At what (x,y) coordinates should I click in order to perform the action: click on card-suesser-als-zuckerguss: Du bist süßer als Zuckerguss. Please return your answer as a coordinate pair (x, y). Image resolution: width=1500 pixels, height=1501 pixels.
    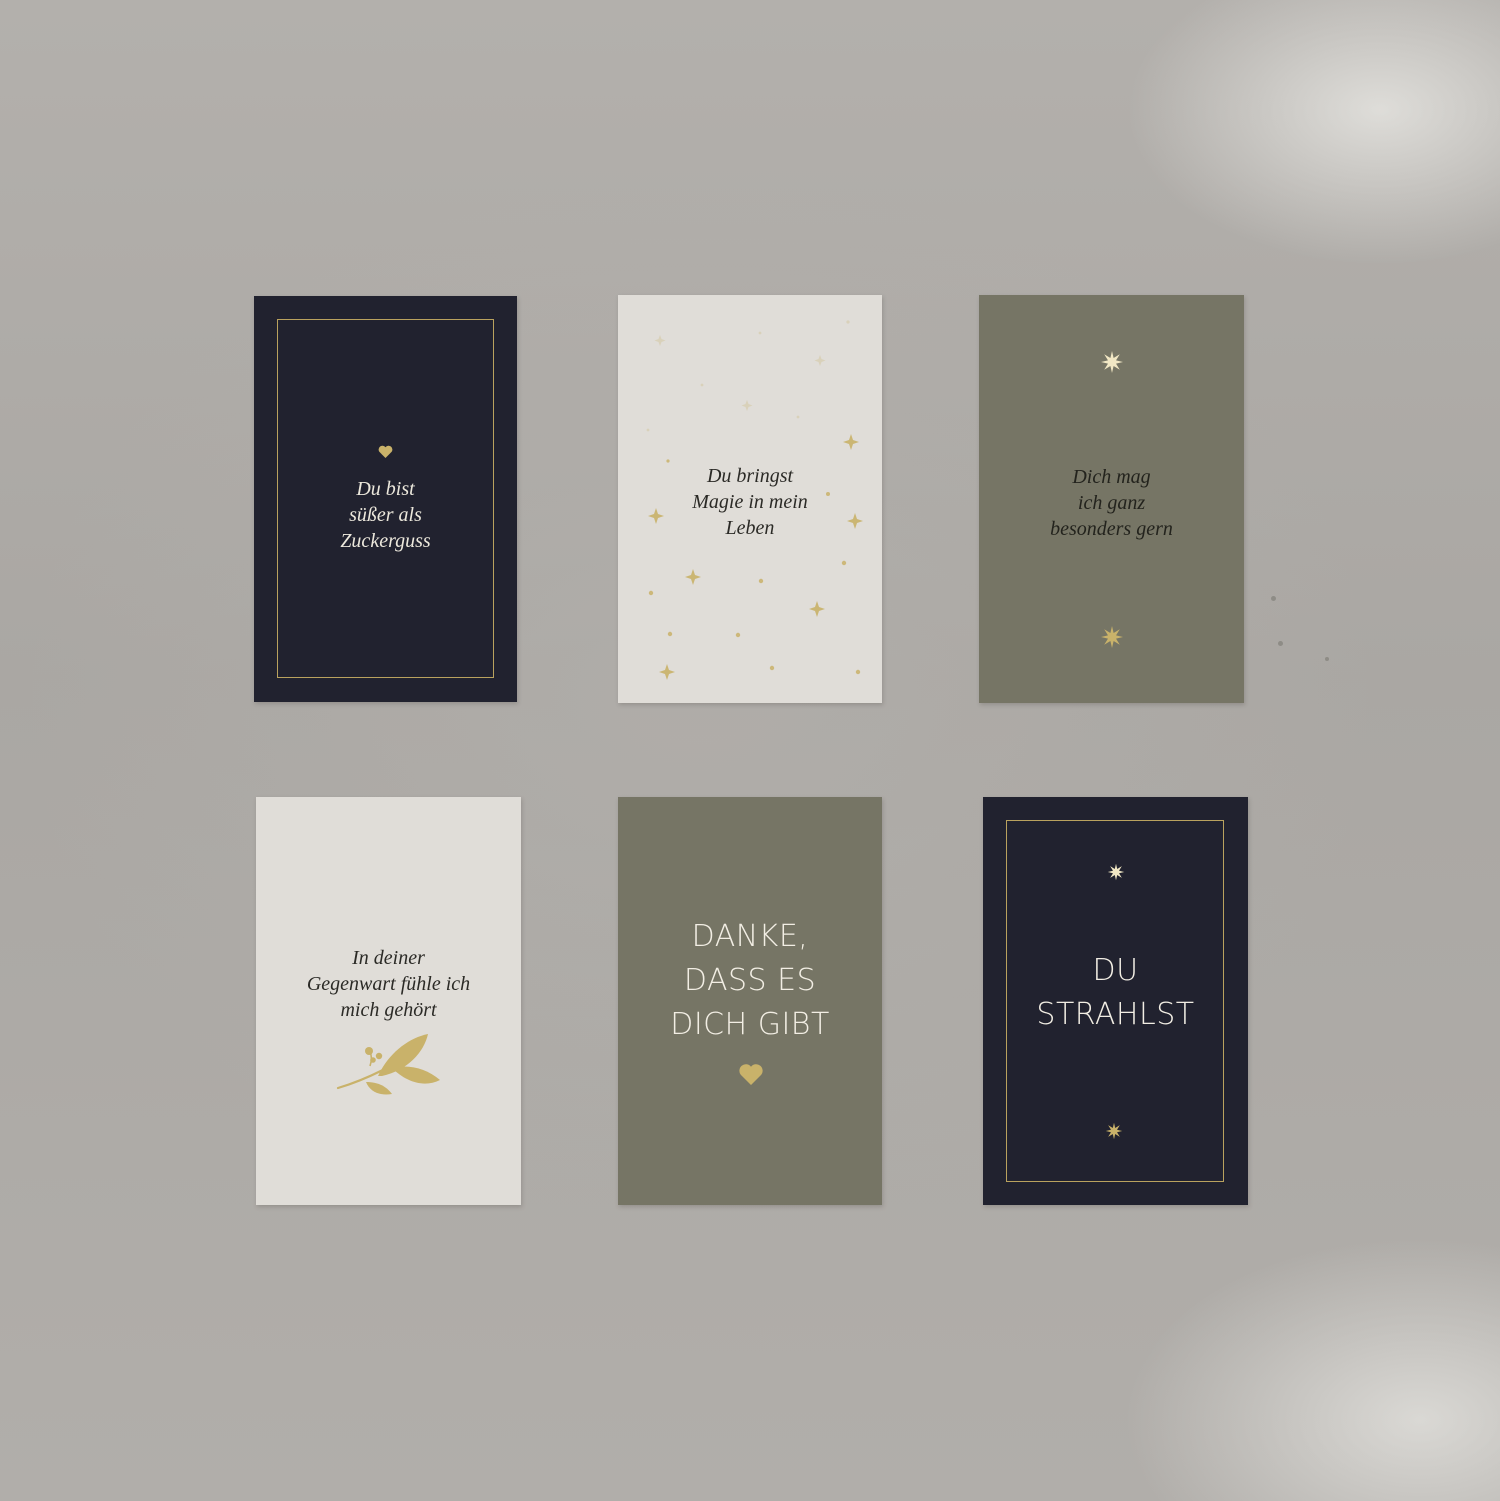
    Looking at the image, I should click on (385, 499).